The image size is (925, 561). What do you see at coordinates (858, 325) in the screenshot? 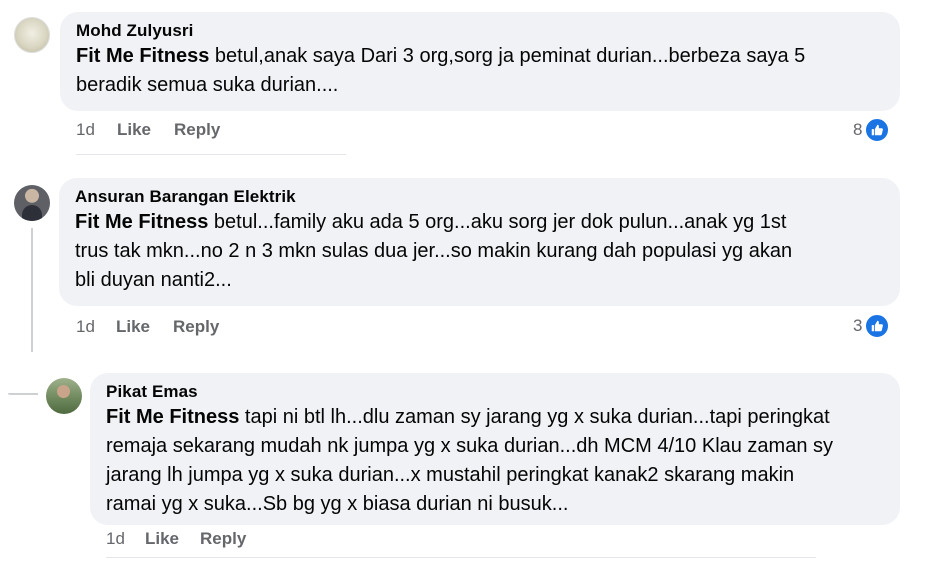
I see `reaction-count: 3` at bounding box center [858, 325].